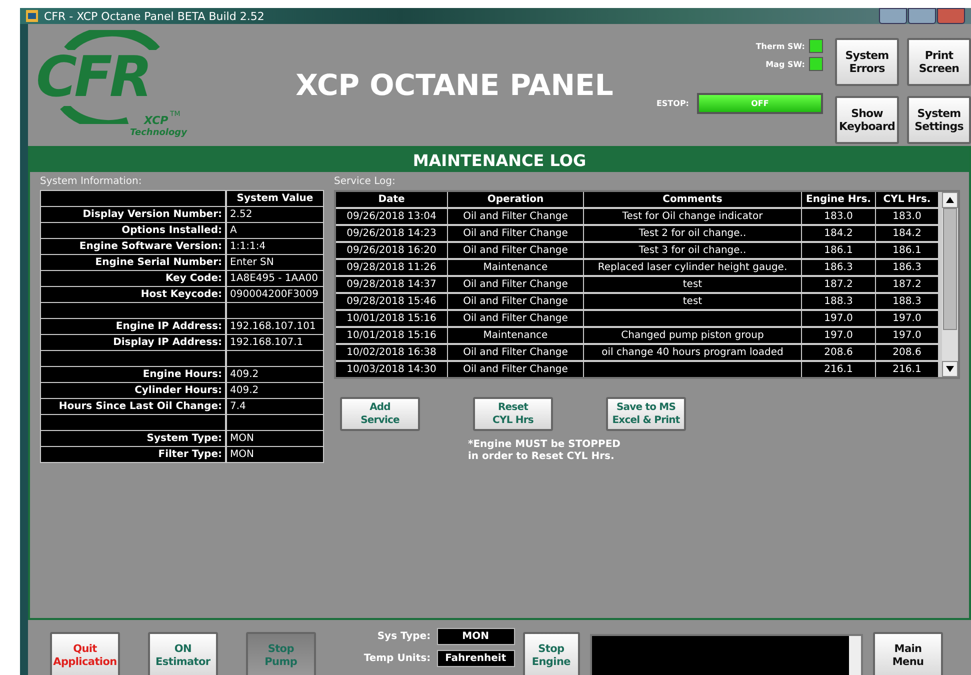 This screenshot has width=971, height=675. What do you see at coordinates (275, 342) in the screenshot?
I see `table-cell: 192.168.107.1` at bounding box center [275, 342].